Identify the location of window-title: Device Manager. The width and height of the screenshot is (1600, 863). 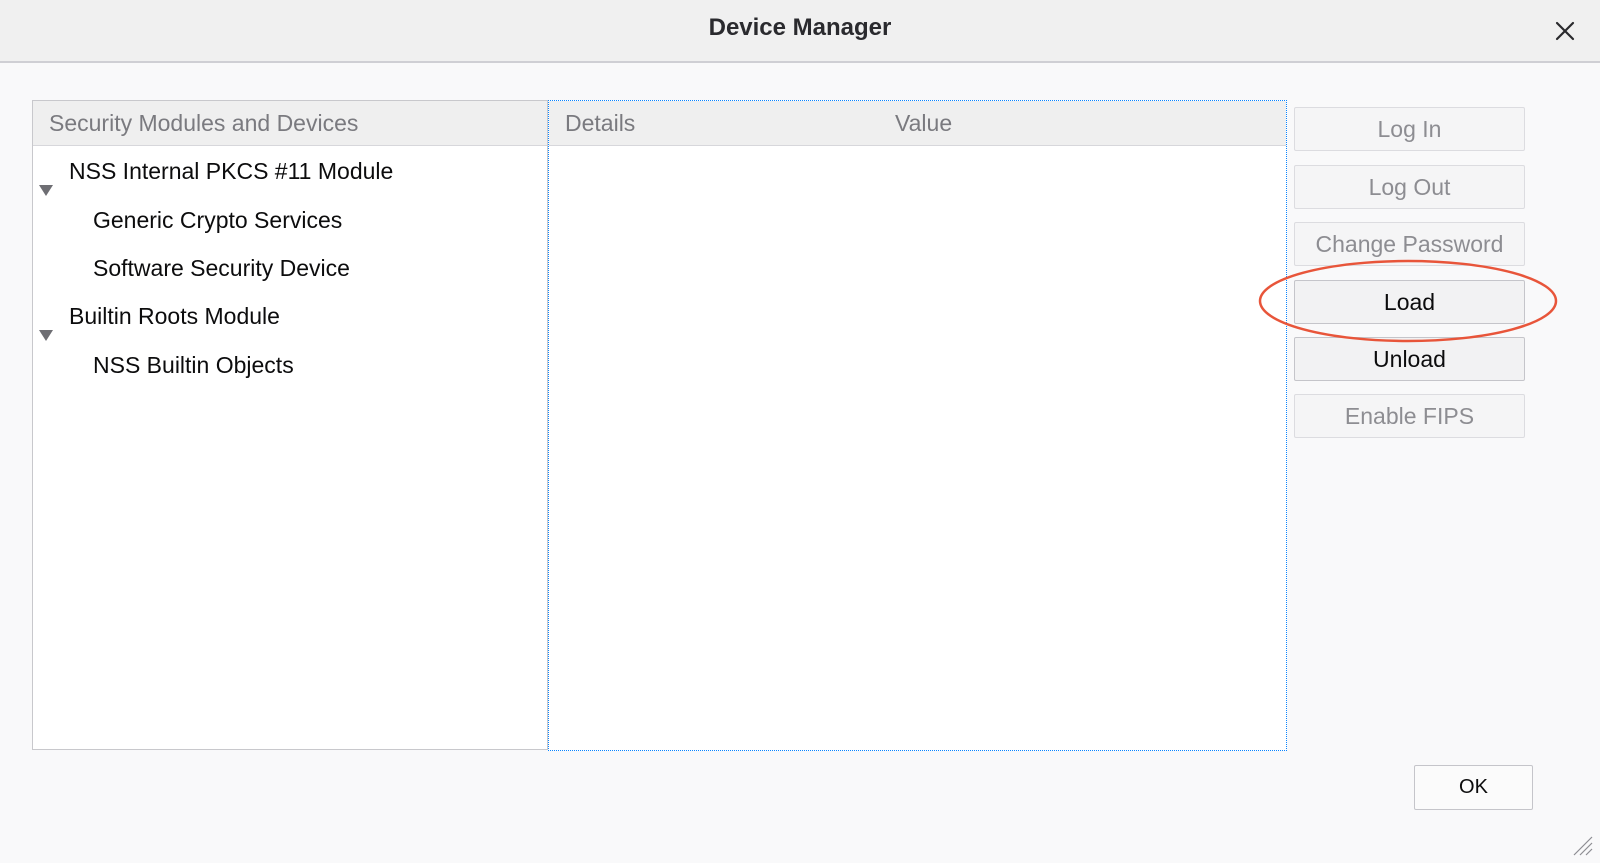
(800, 27).